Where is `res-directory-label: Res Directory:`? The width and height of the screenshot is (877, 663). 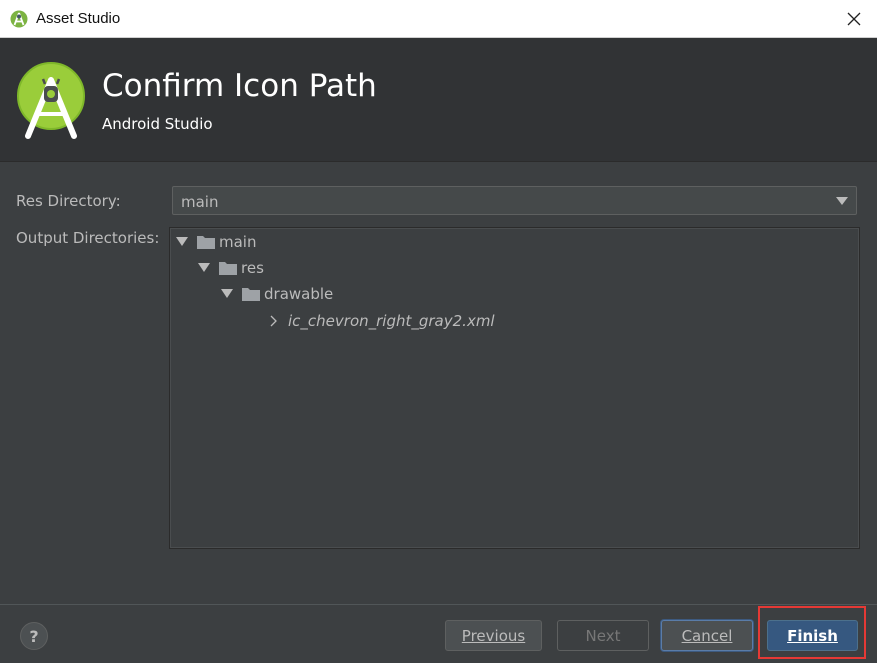 res-directory-label: Res Directory: is located at coordinates (68, 201).